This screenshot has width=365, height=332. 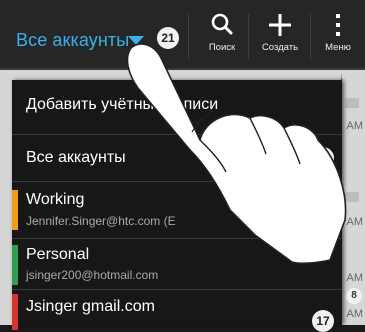 What do you see at coordinates (101, 221) in the screenshot?
I see `account-email: Jennifer.Singer@htc.com (E` at bounding box center [101, 221].